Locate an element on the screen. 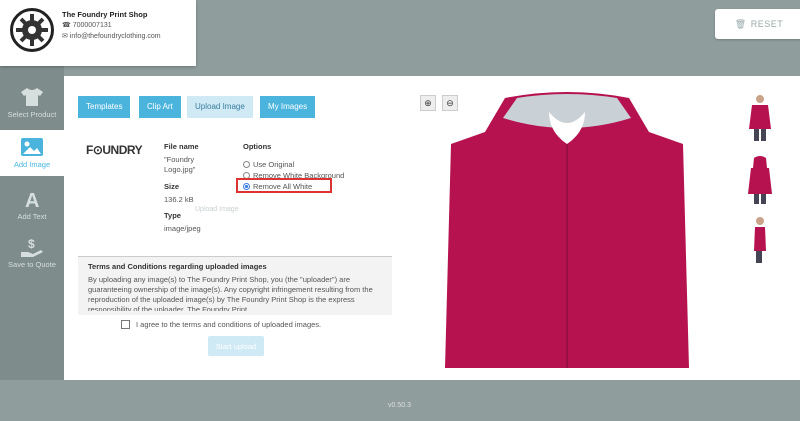 The height and width of the screenshot is (421, 800). mail-icon: ✉ is located at coordinates (65, 36).